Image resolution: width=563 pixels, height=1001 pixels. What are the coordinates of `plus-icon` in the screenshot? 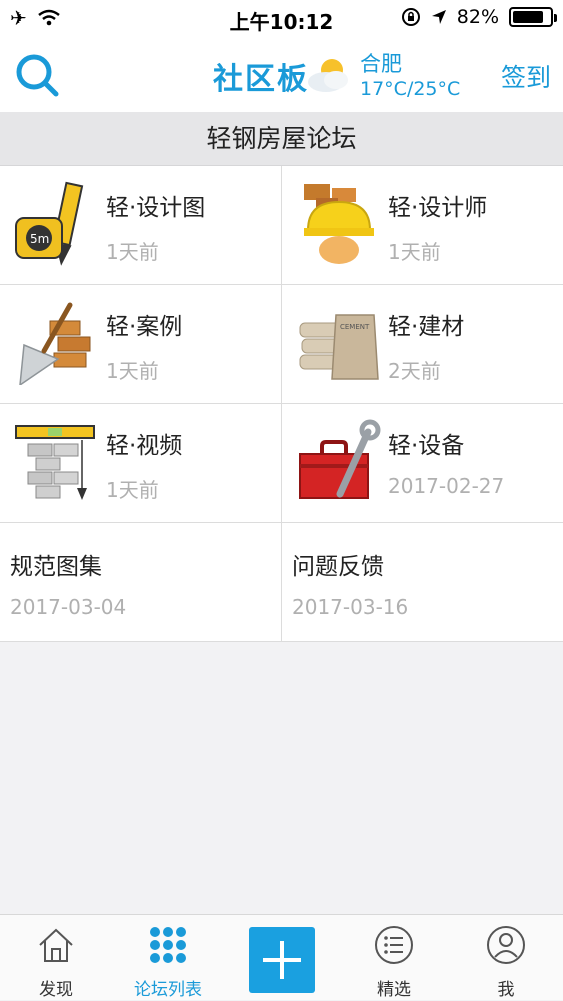 It's located at (282, 960).